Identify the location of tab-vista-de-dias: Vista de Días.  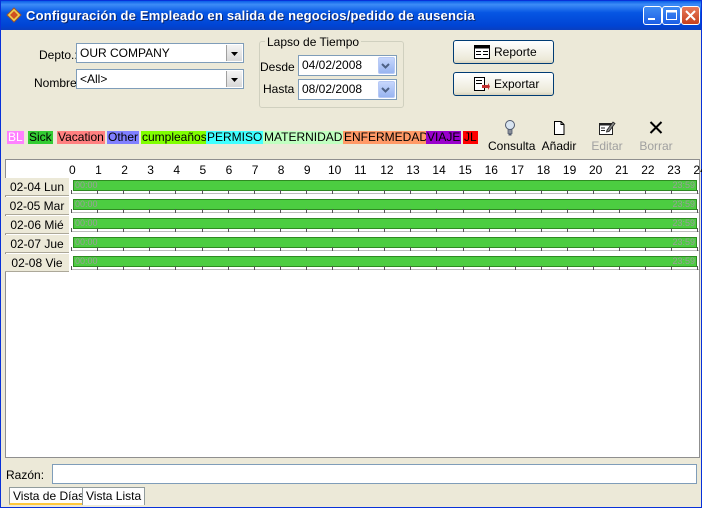
(49, 496).